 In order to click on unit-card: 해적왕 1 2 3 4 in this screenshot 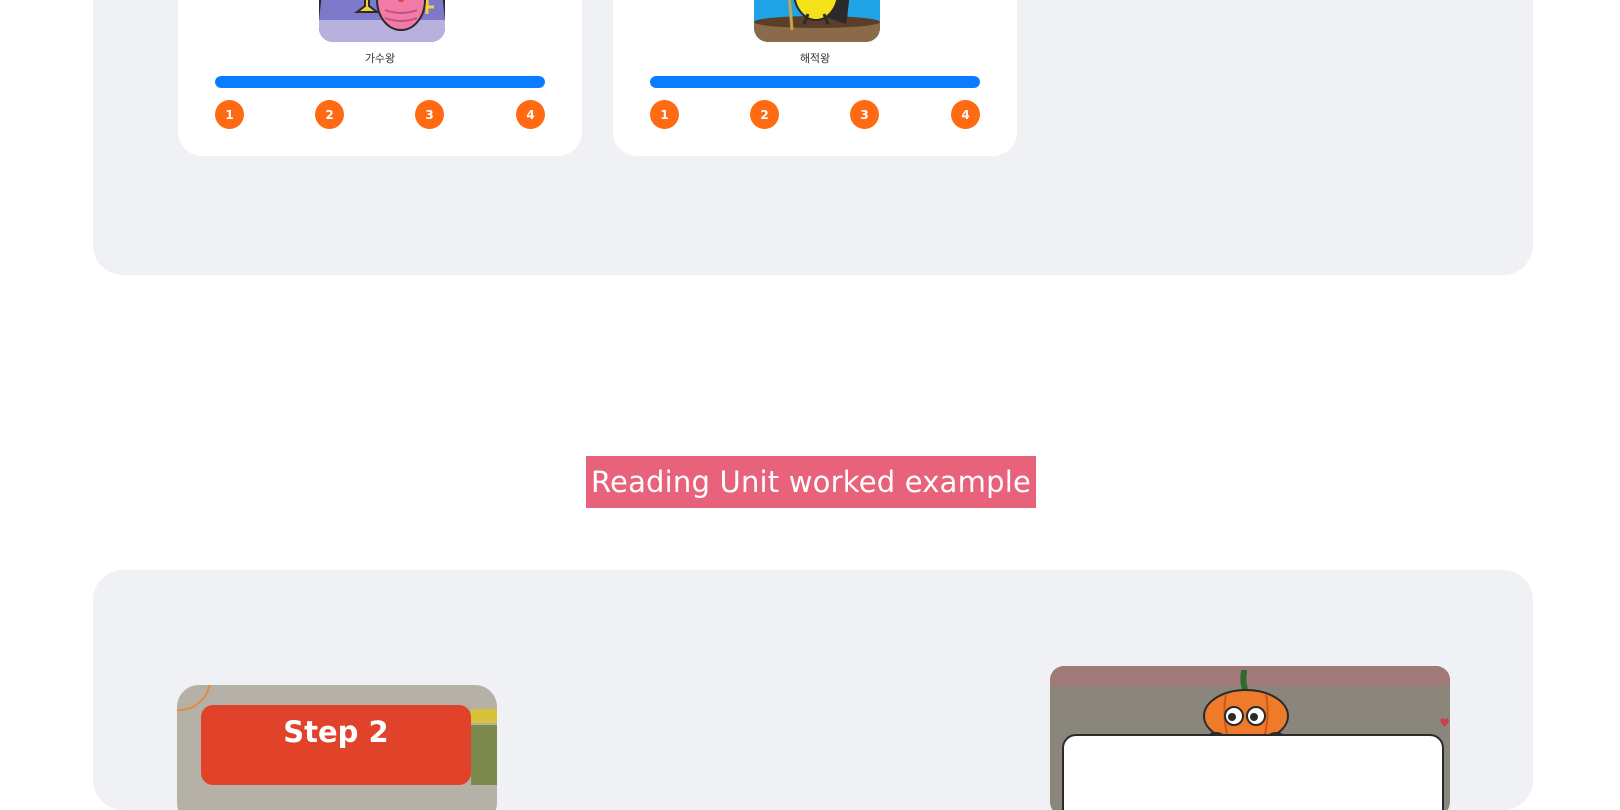, I will do `click(815, 78)`.